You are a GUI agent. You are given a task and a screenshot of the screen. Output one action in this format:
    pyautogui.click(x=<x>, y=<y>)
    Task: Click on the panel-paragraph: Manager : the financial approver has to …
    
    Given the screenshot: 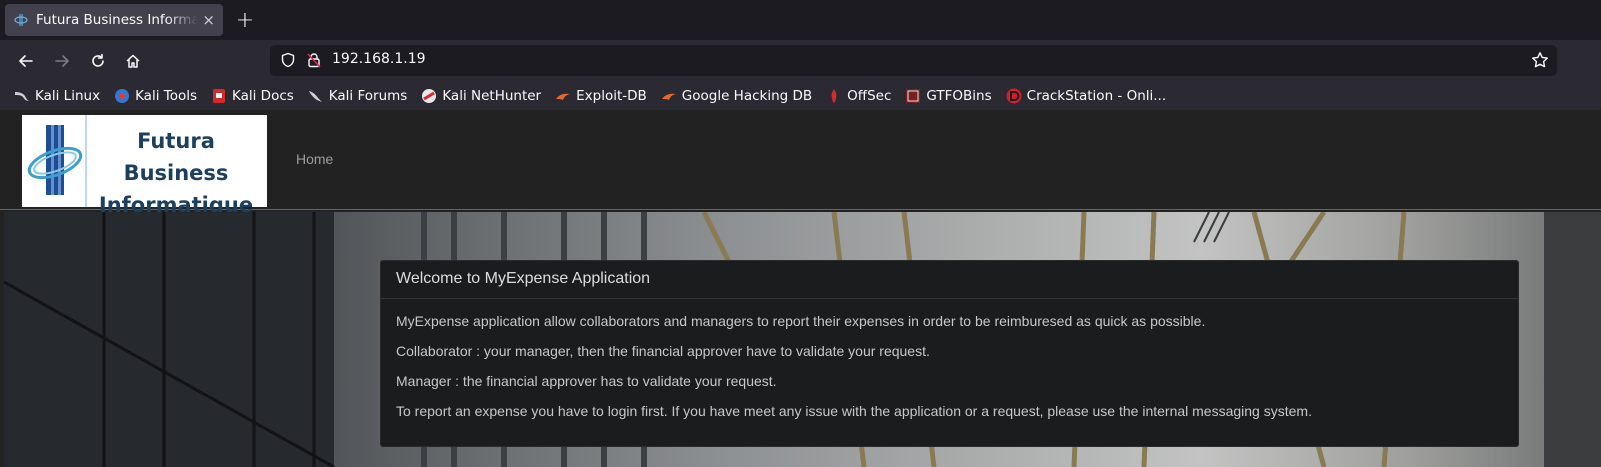 What is the action you would take?
    pyautogui.click(x=586, y=381)
    